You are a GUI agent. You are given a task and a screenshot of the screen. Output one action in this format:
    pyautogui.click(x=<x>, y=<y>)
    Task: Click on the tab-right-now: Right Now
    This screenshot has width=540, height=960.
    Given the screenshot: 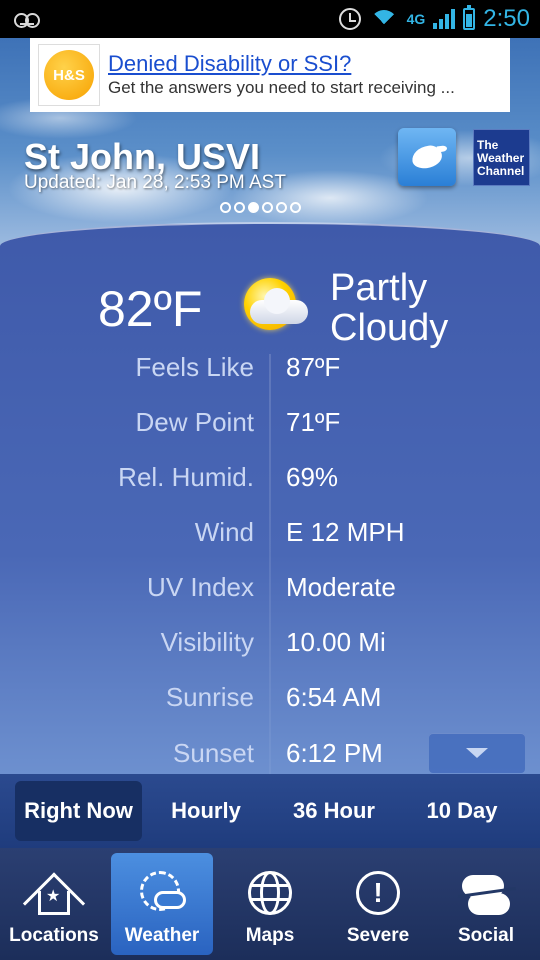 What is the action you would take?
    pyautogui.click(x=78, y=811)
    